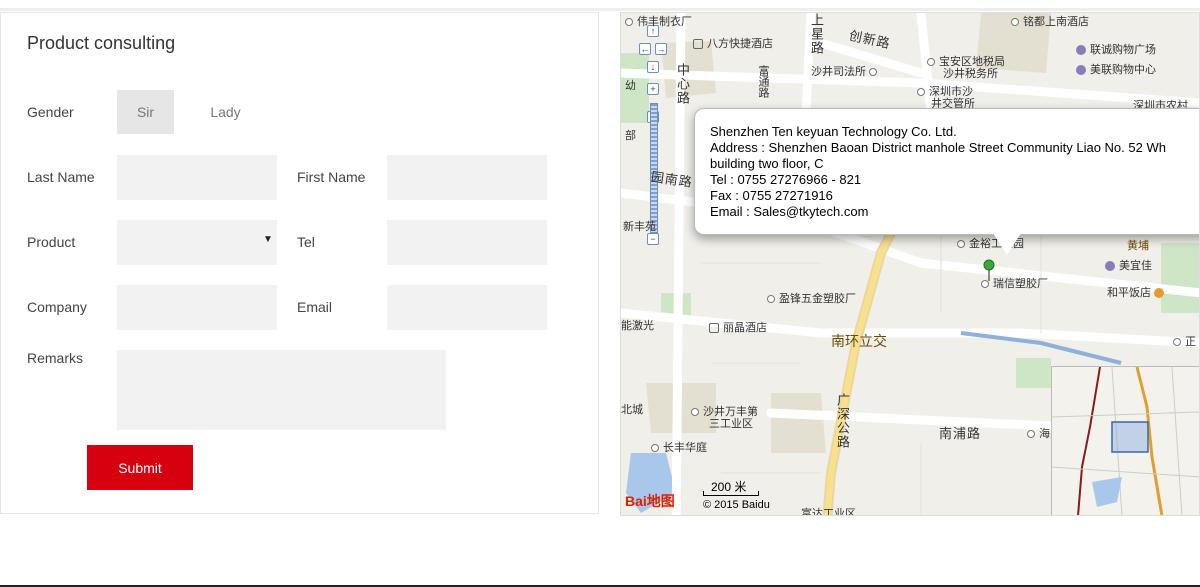 The width and height of the screenshot is (1200, 587). Describe the element at coordinates (789, 211) in the screenshot. I see `company-email: Email : Sales@tkytech.com` at that location.